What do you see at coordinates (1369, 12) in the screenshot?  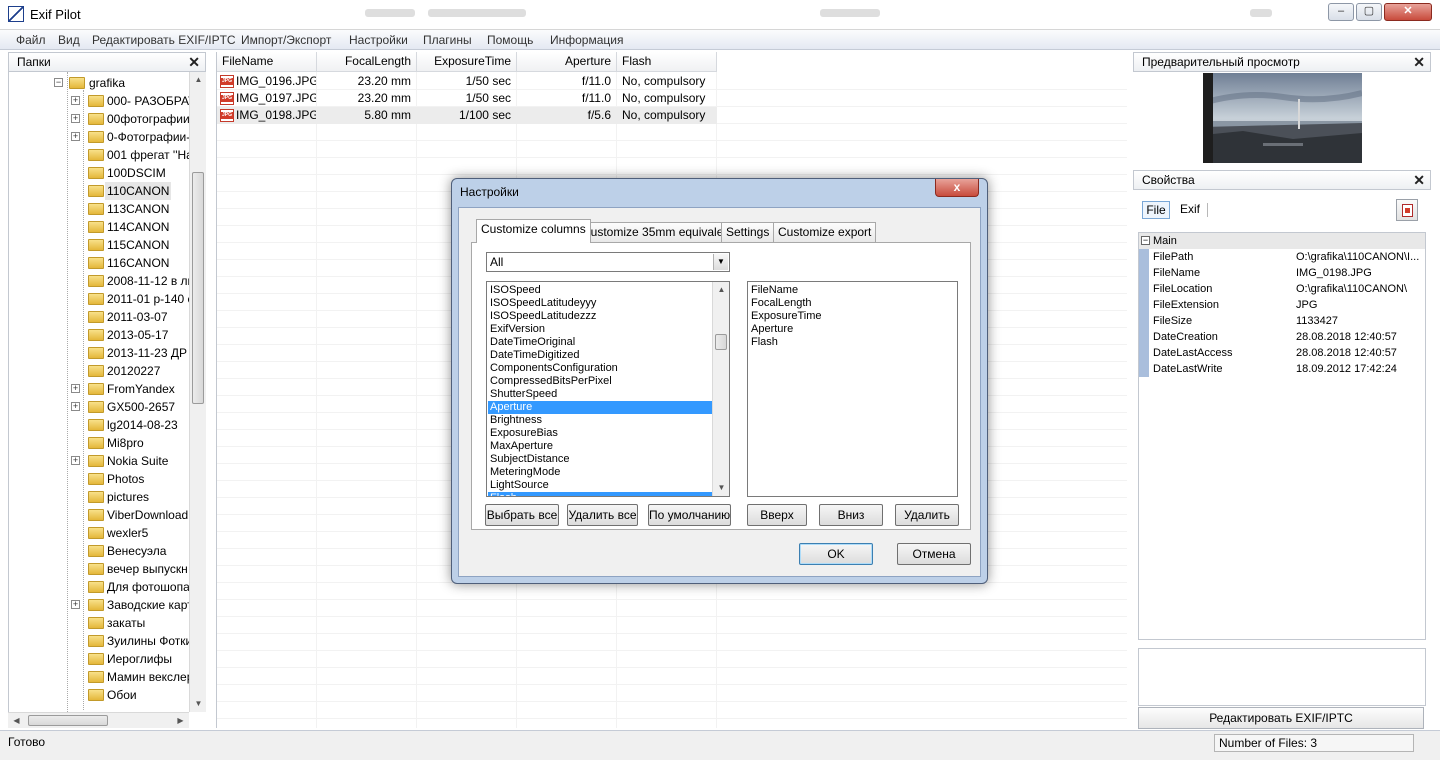 I see `maximize-button: ▢` at bounding box center [1369, 12].